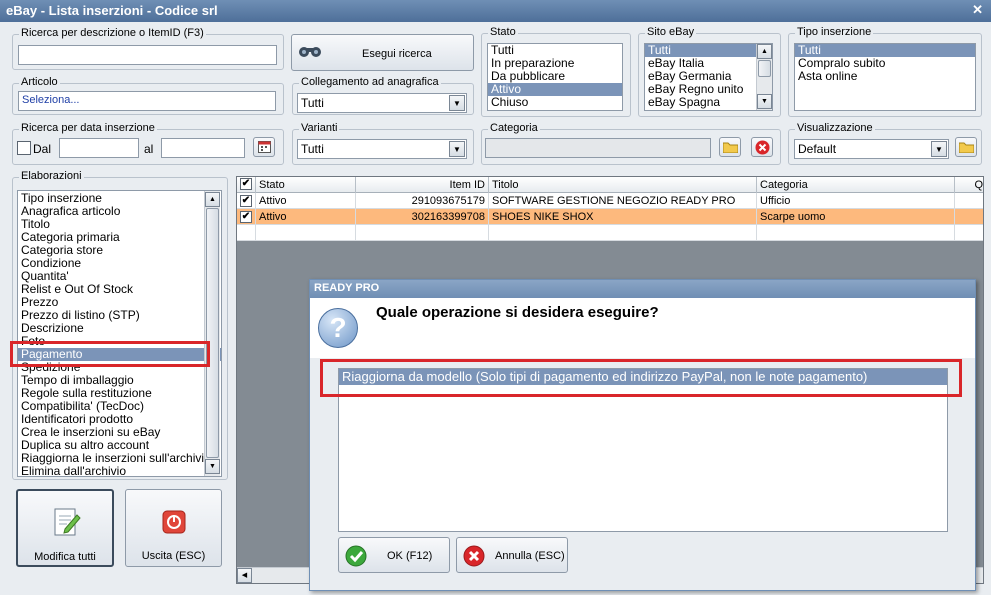  What do you see at coordinates (623, 217) in the screenshot?
I see `cell-titolo: SHOES NIKE SHOX` at bounding box center [623, 217].